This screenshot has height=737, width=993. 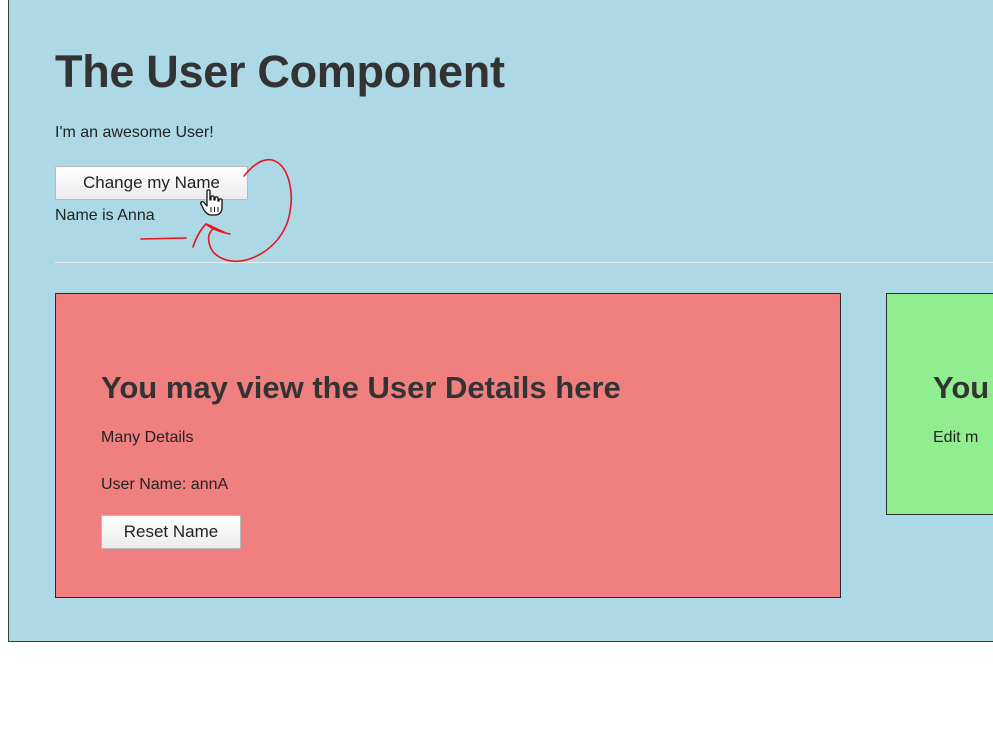 I want to click on user-detail-title: You may view the User Details here, so click(x=361, y=387).